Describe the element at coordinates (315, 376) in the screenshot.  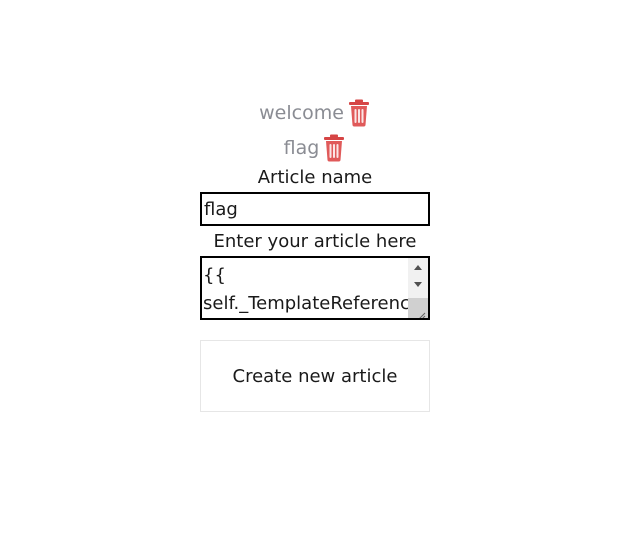
I see `create-article-button: Create new article` at that location.